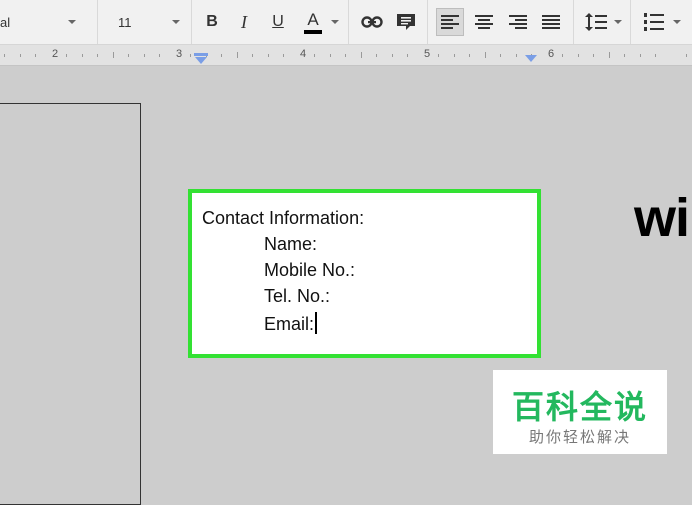 This screenshot has width=692, height=505. I want to click on numbered-list-icon, so click(654, 22).